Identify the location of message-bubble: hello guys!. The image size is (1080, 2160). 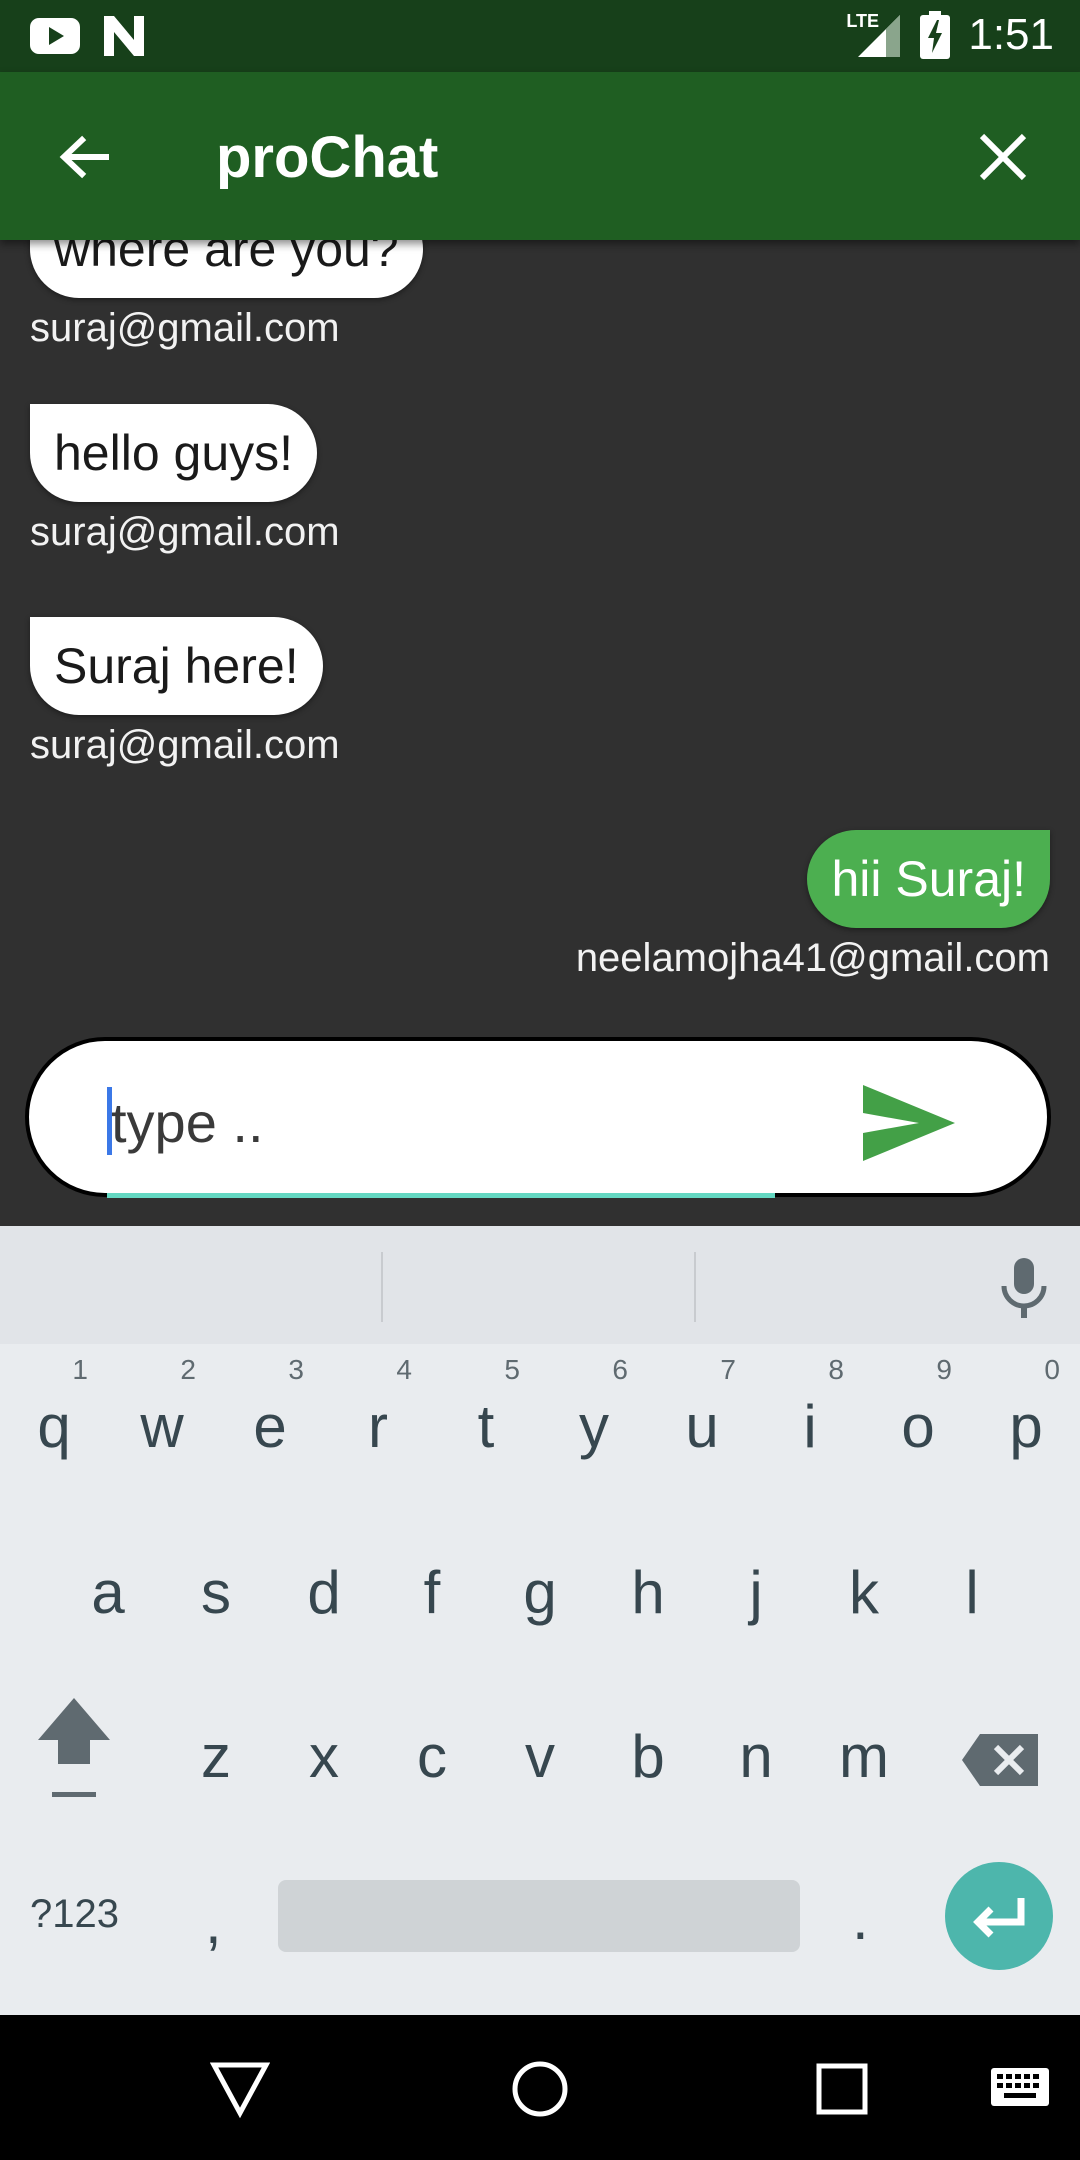
(174, 453).